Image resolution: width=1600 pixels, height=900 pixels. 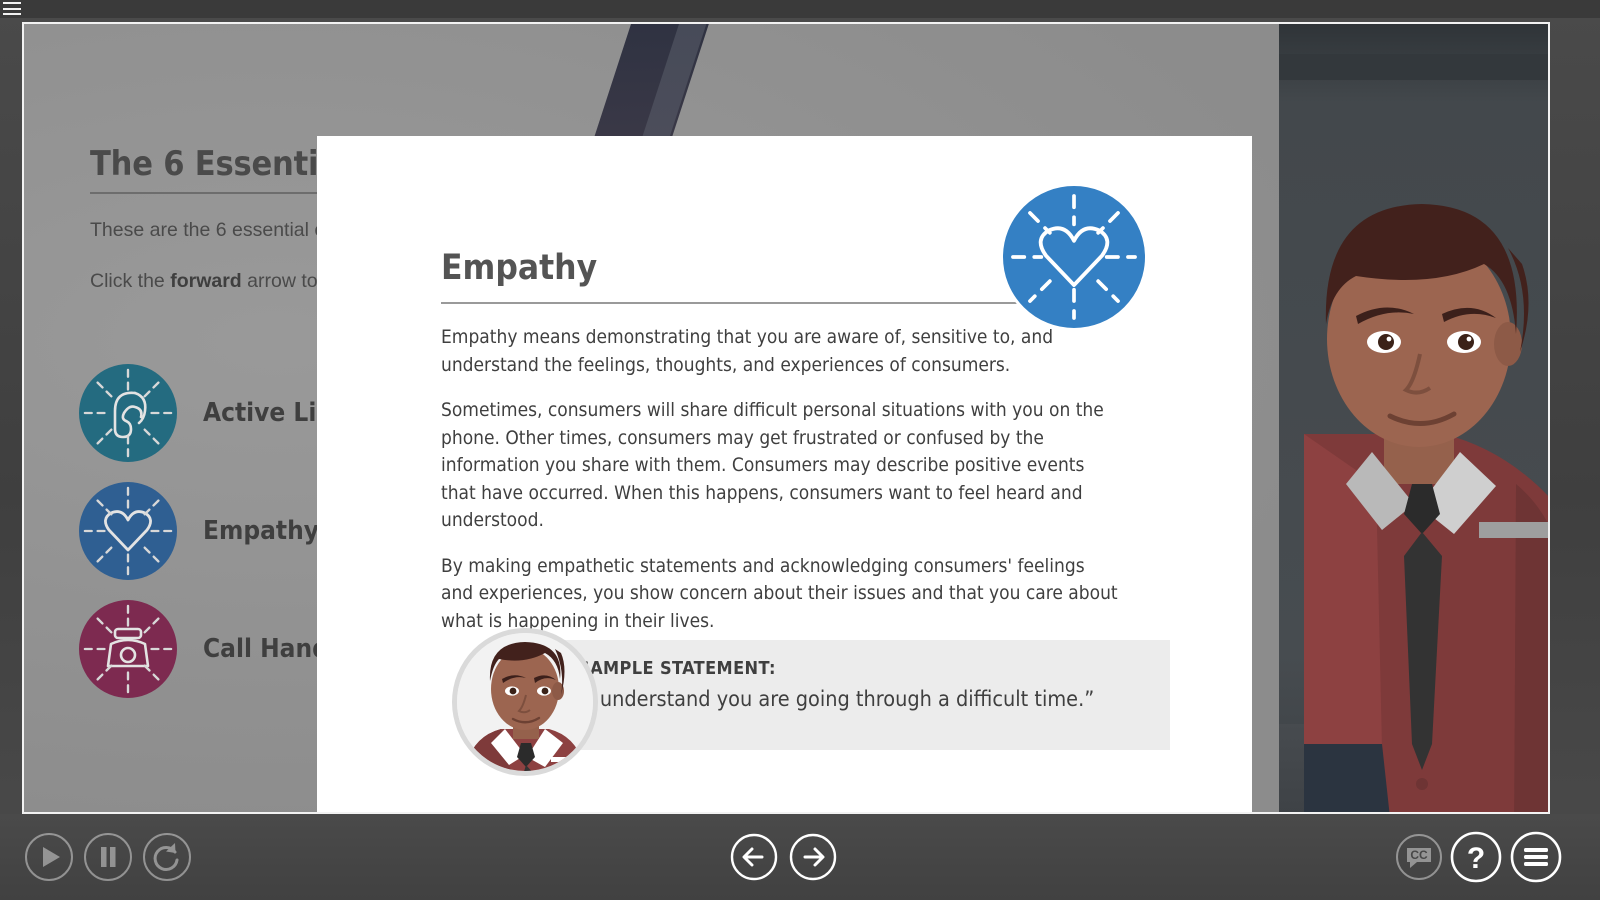 I want to click on player-control-bar: CC ?, so click(x=800, y=857).